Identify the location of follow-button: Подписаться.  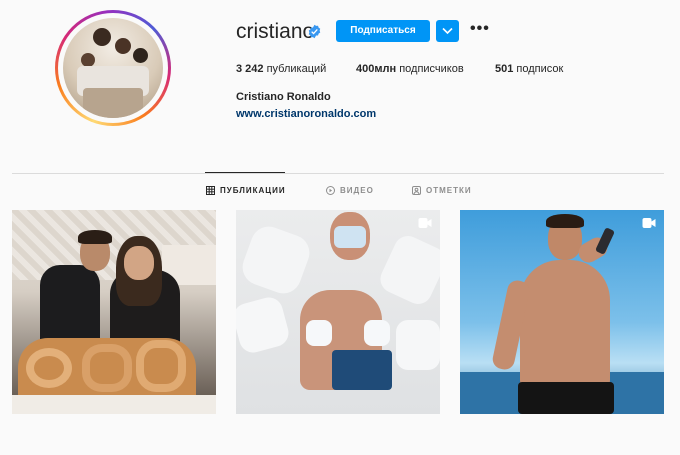
(383, 31).